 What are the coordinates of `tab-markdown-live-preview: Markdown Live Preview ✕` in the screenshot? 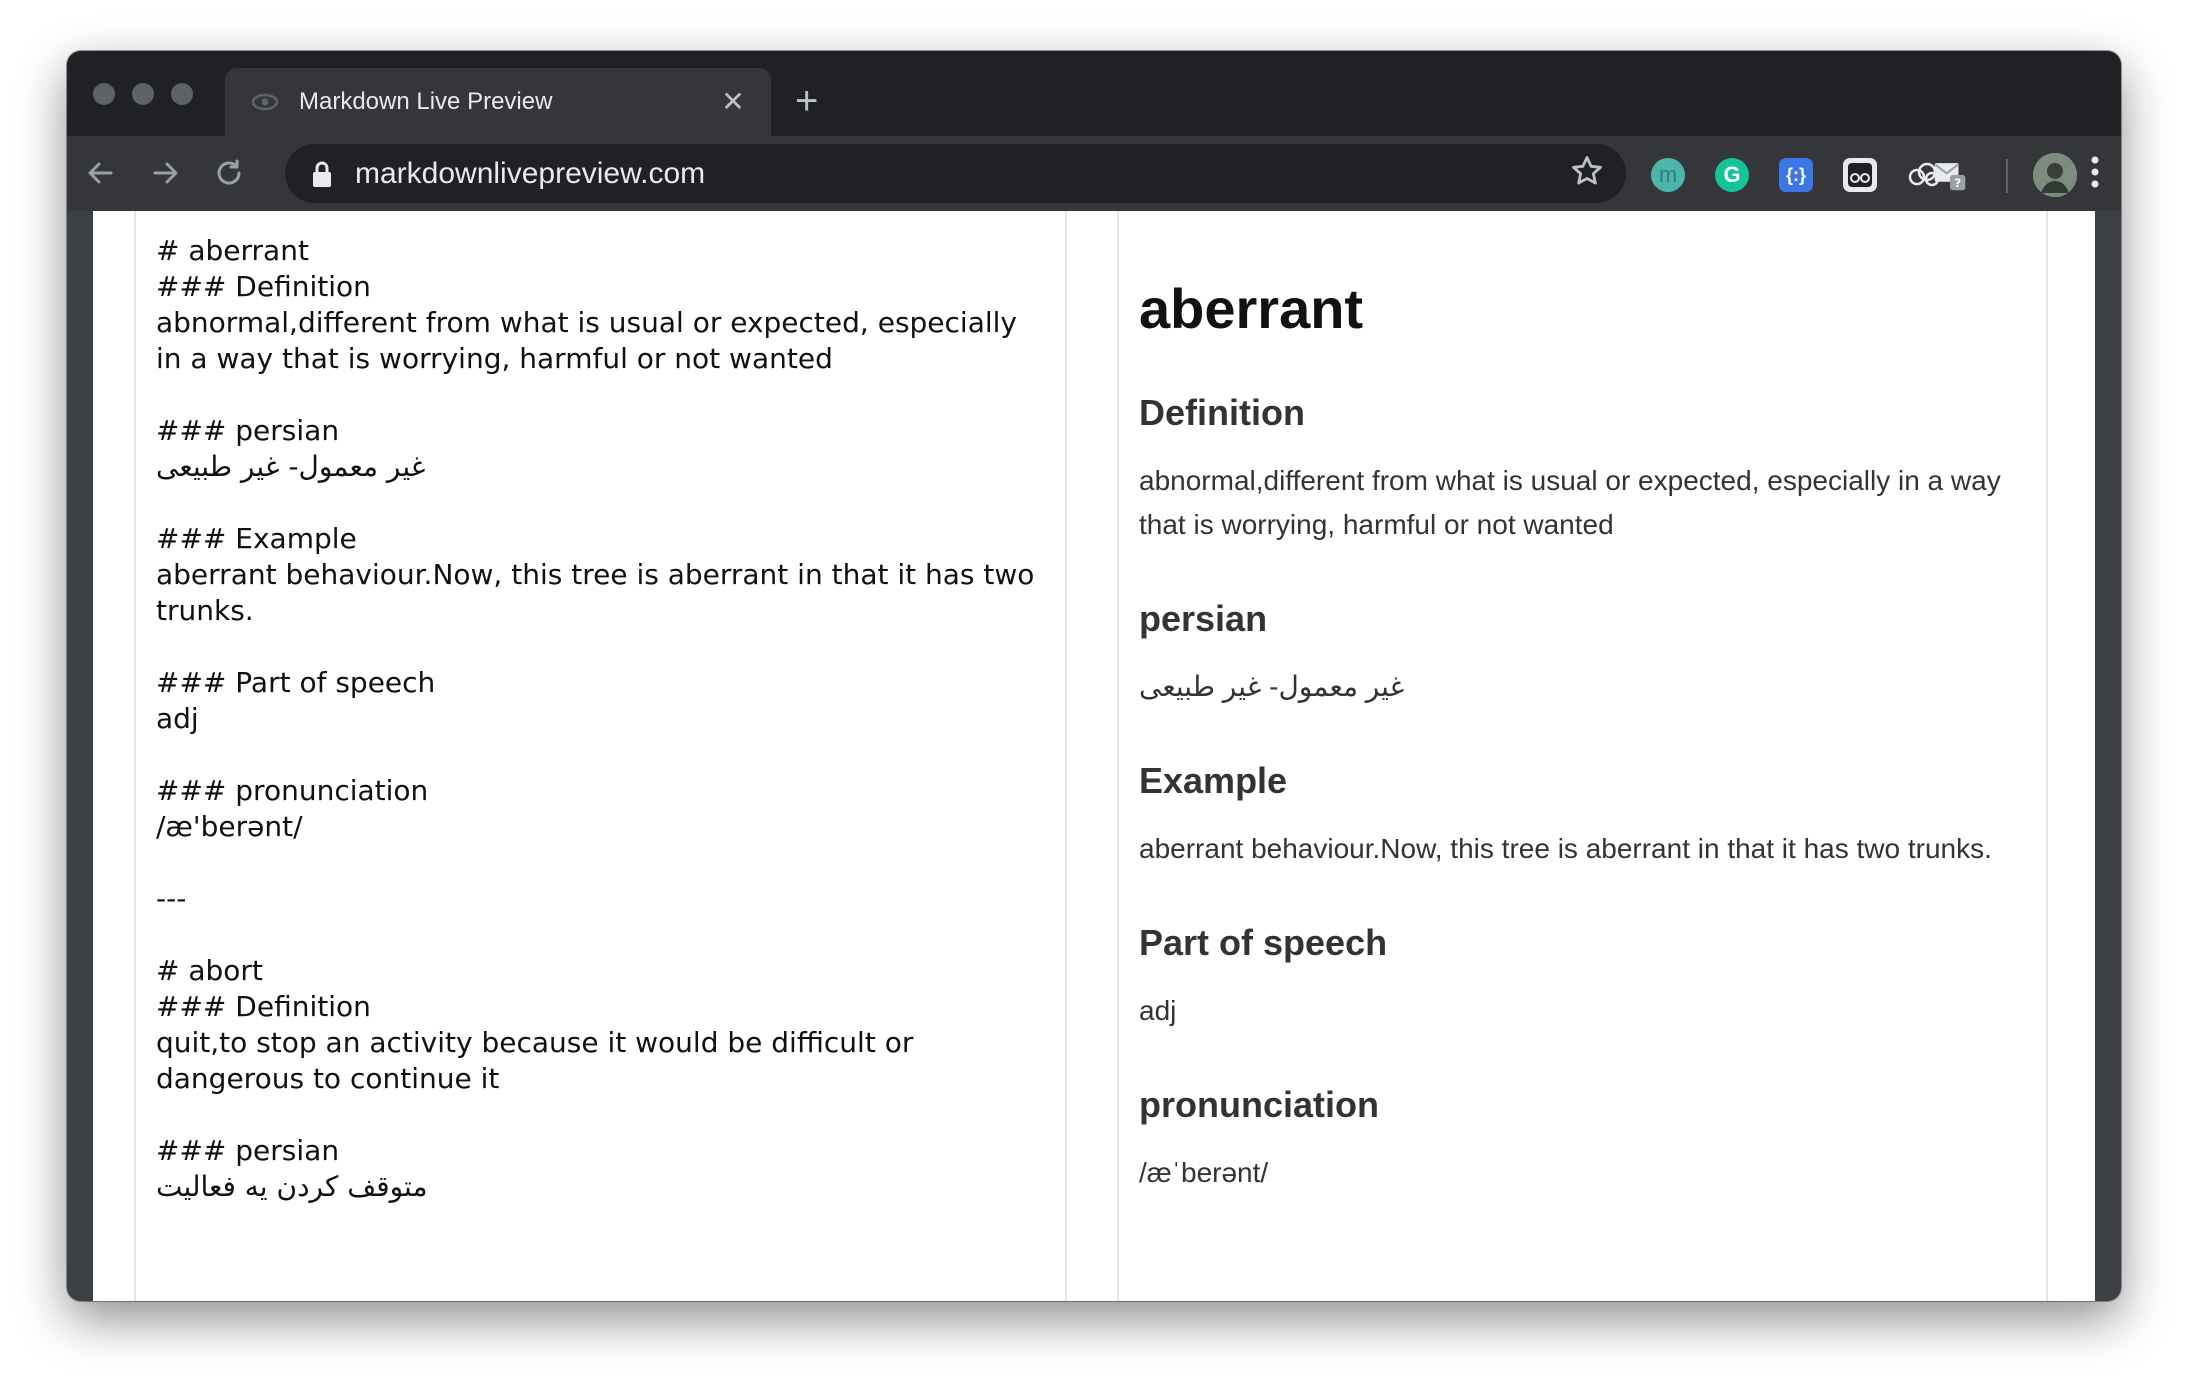 It's located at (498, 102).